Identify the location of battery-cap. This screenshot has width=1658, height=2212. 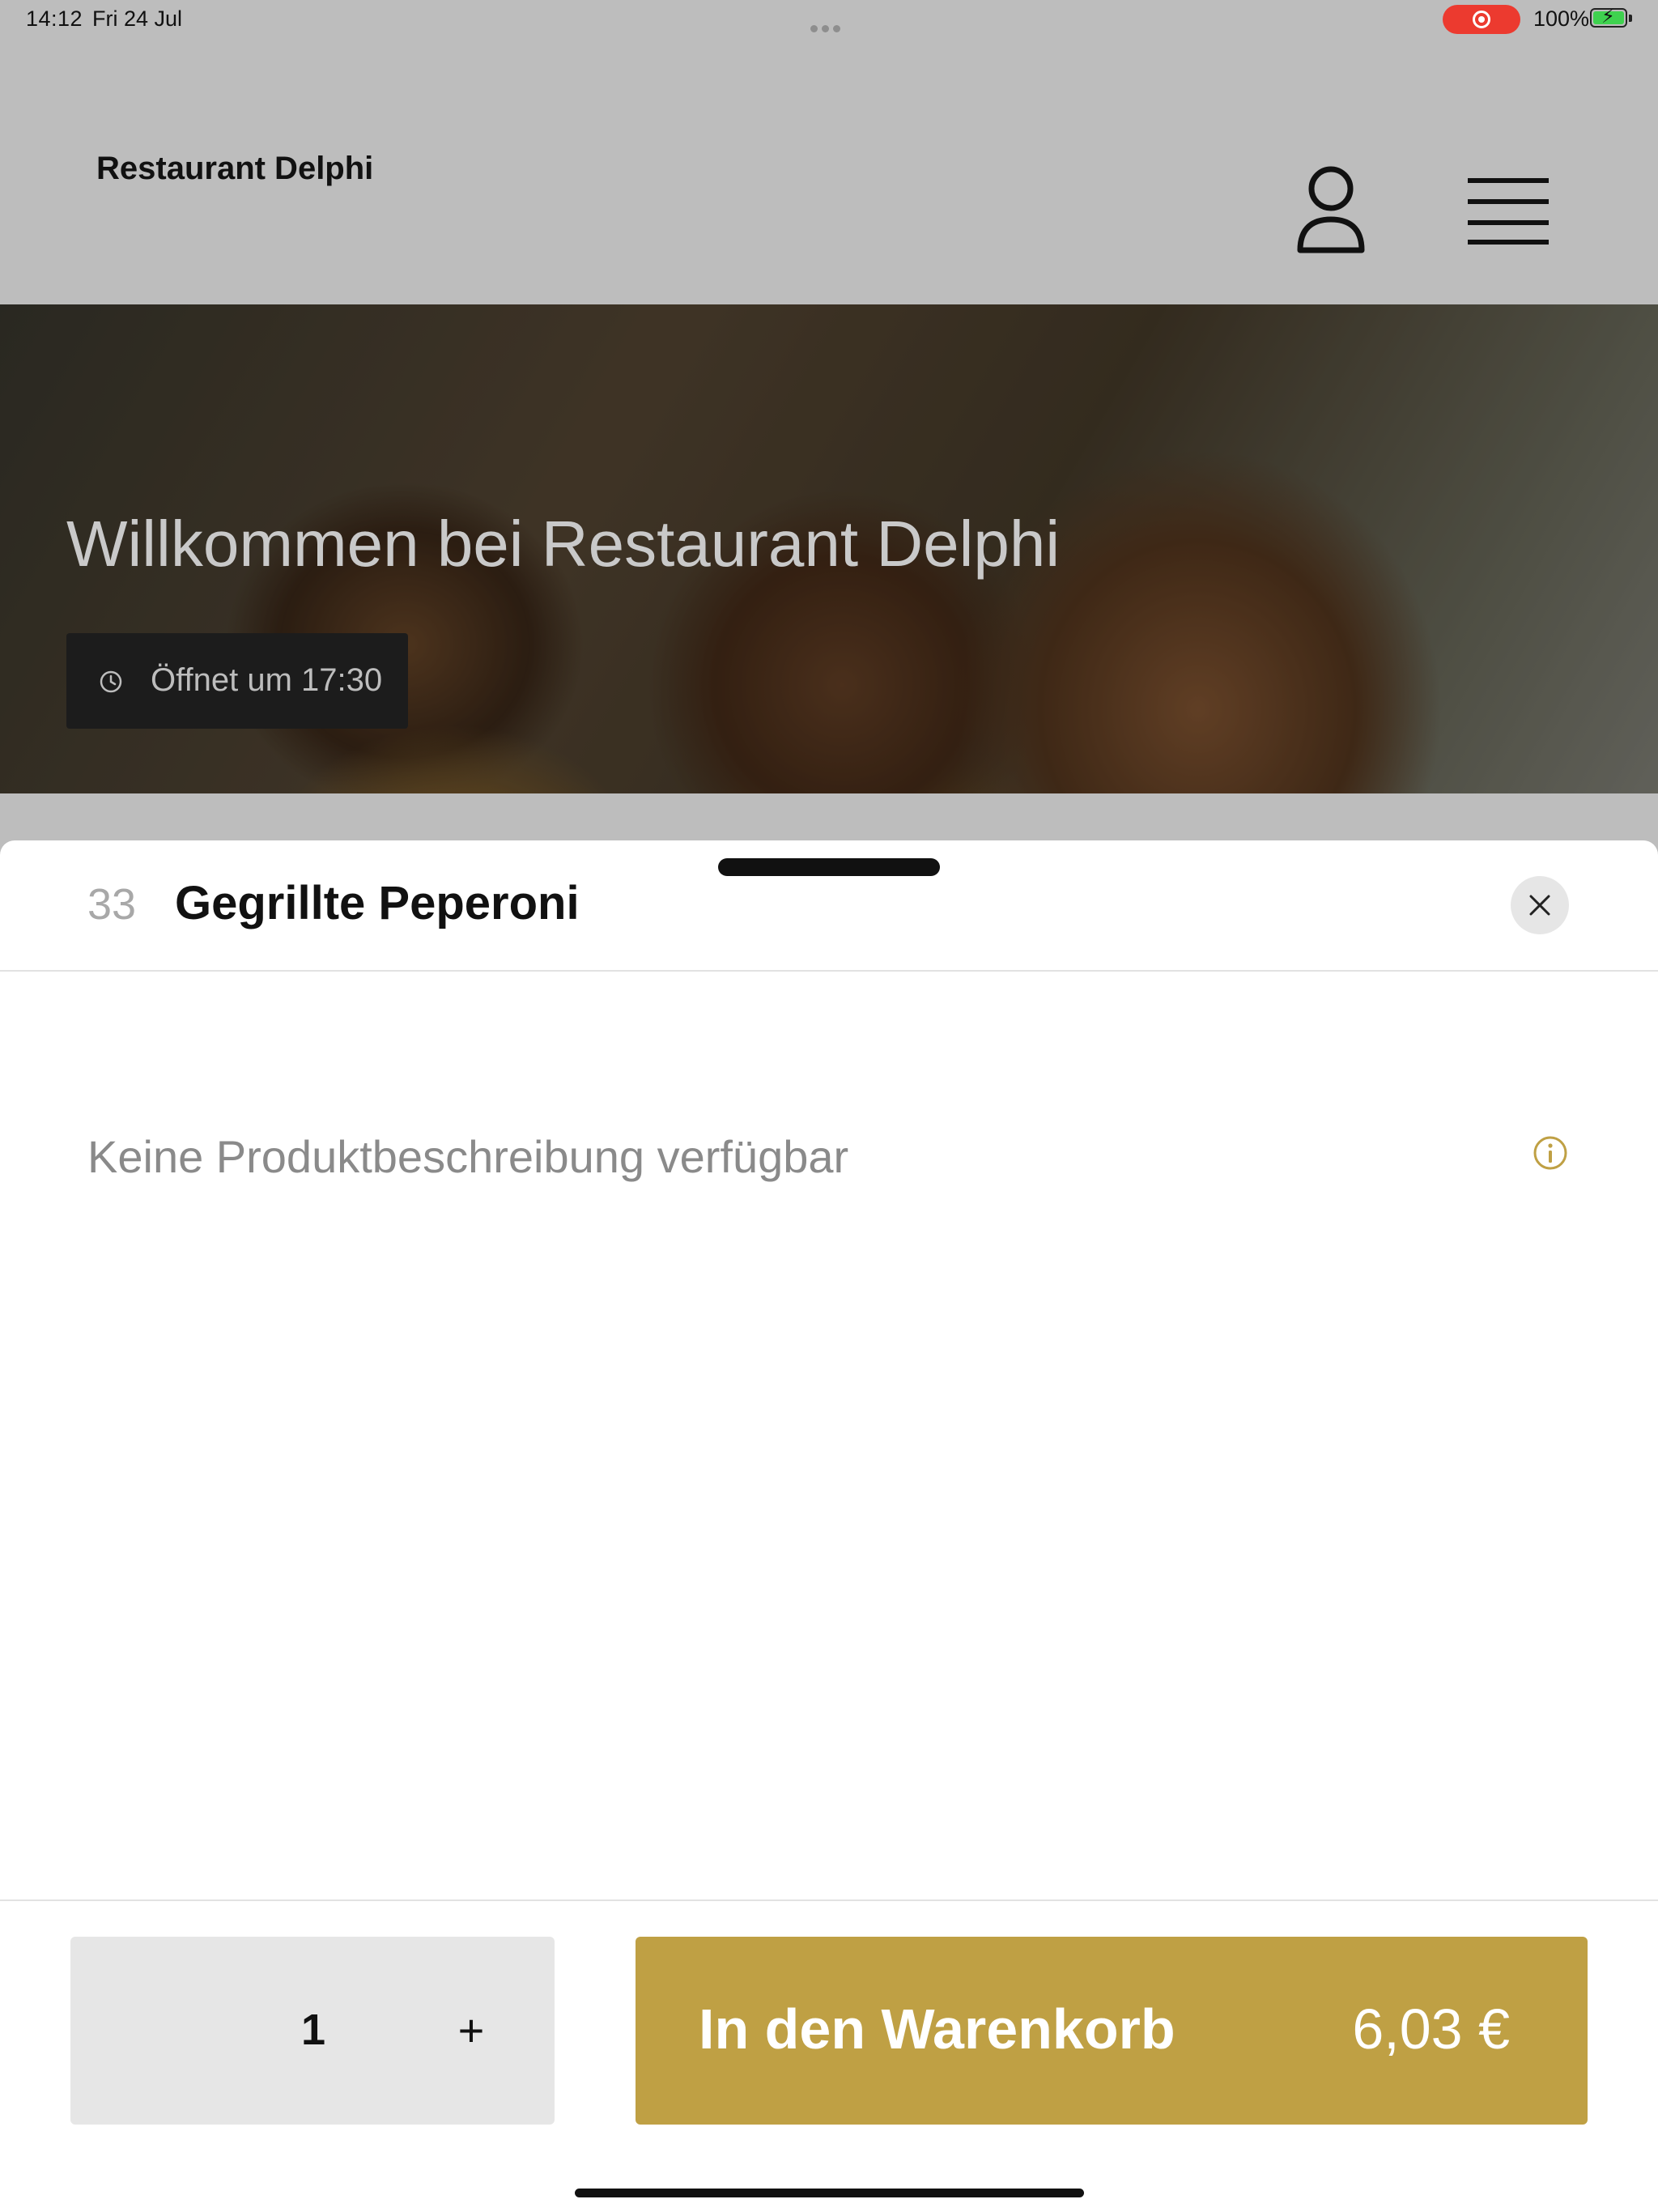
(1630, 19).